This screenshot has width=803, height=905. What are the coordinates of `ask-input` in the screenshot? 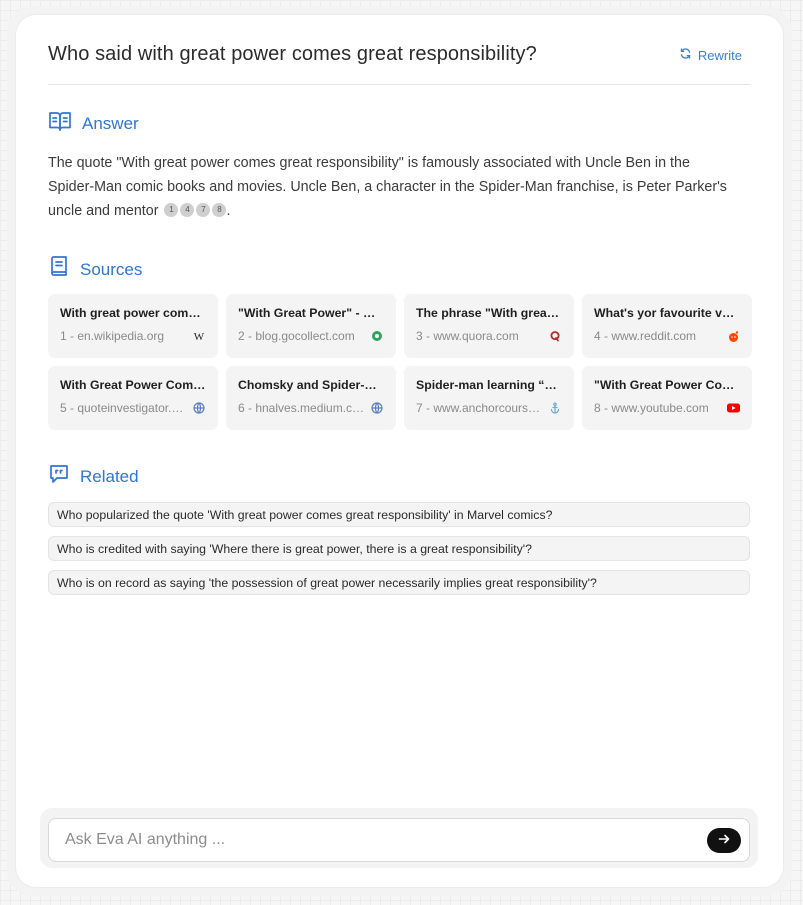 It's located at (375, 840).